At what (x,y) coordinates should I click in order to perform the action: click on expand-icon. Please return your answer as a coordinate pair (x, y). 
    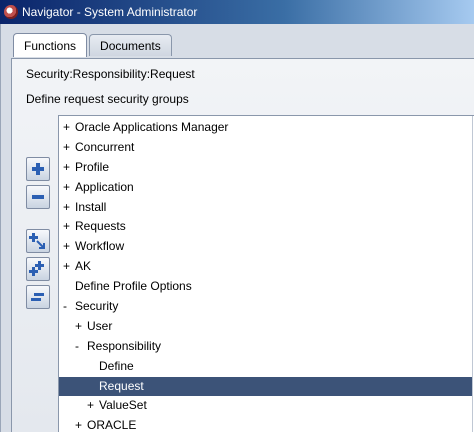
    Looking at the image, I should click on (38, 169).